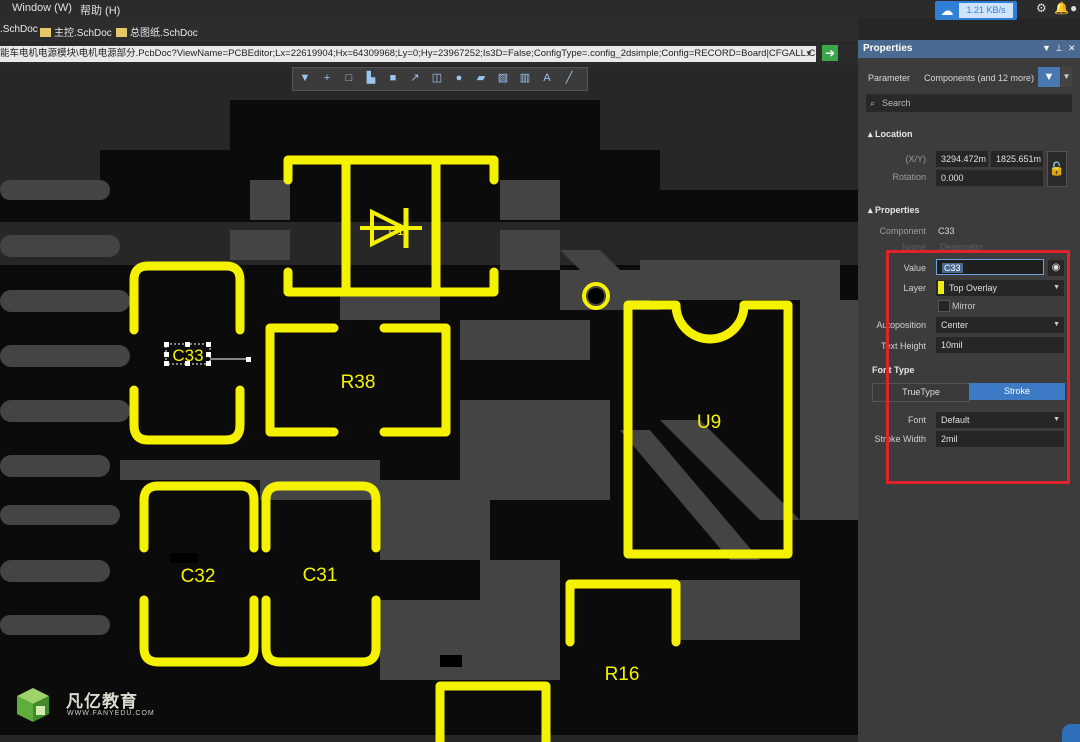 The width and height of the screenshot is (1080, 742). I want to click on designator-c31: C31, so click(320, 575).